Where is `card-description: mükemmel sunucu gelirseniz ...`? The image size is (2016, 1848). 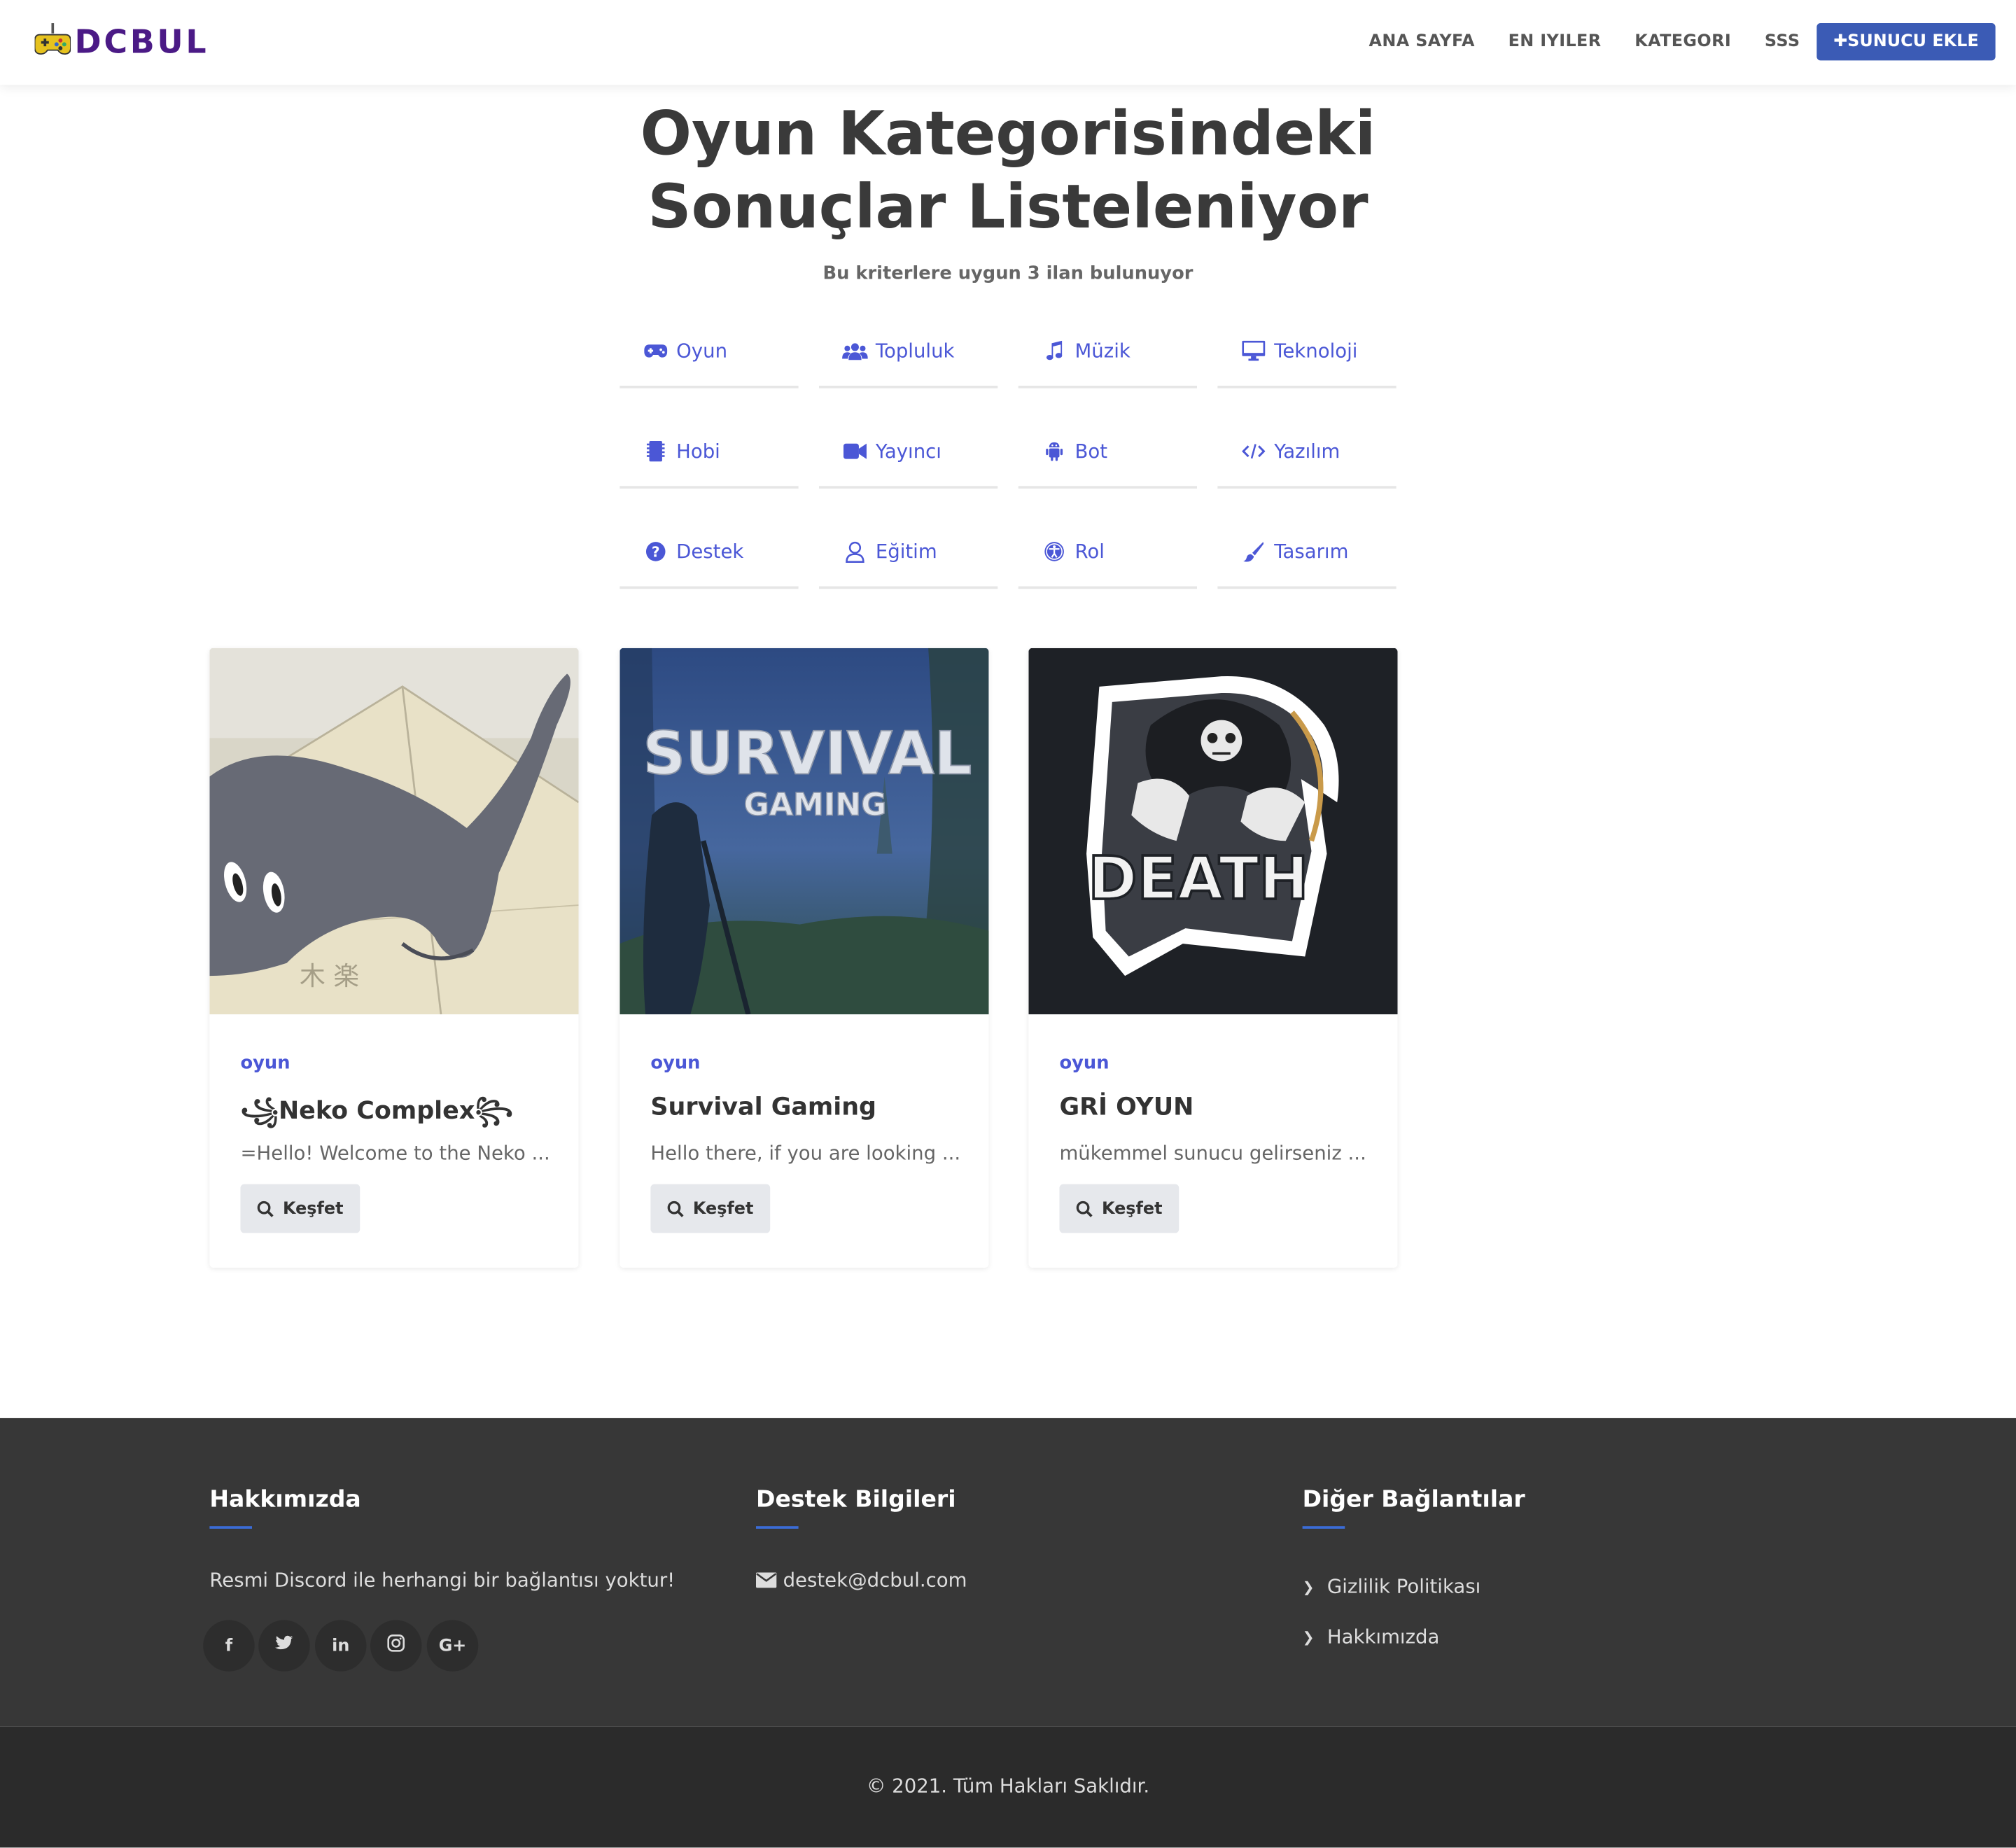
card-description: mükemmel sunucu gelirseniz ... is located at coordinates (1212, 1154).